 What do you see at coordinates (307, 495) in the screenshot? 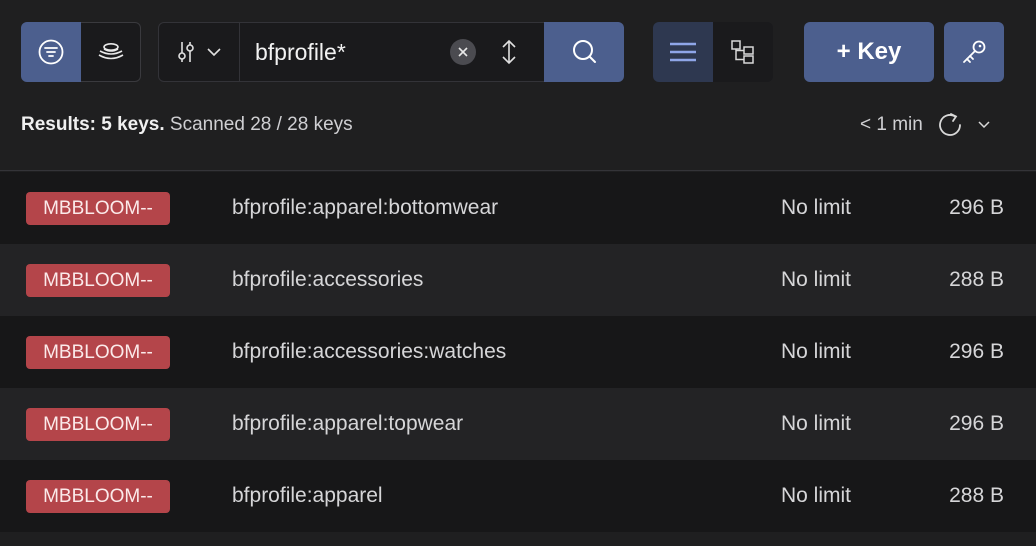
I see `key-name: bfprofile:apparel` at bounding box center [307, 495].